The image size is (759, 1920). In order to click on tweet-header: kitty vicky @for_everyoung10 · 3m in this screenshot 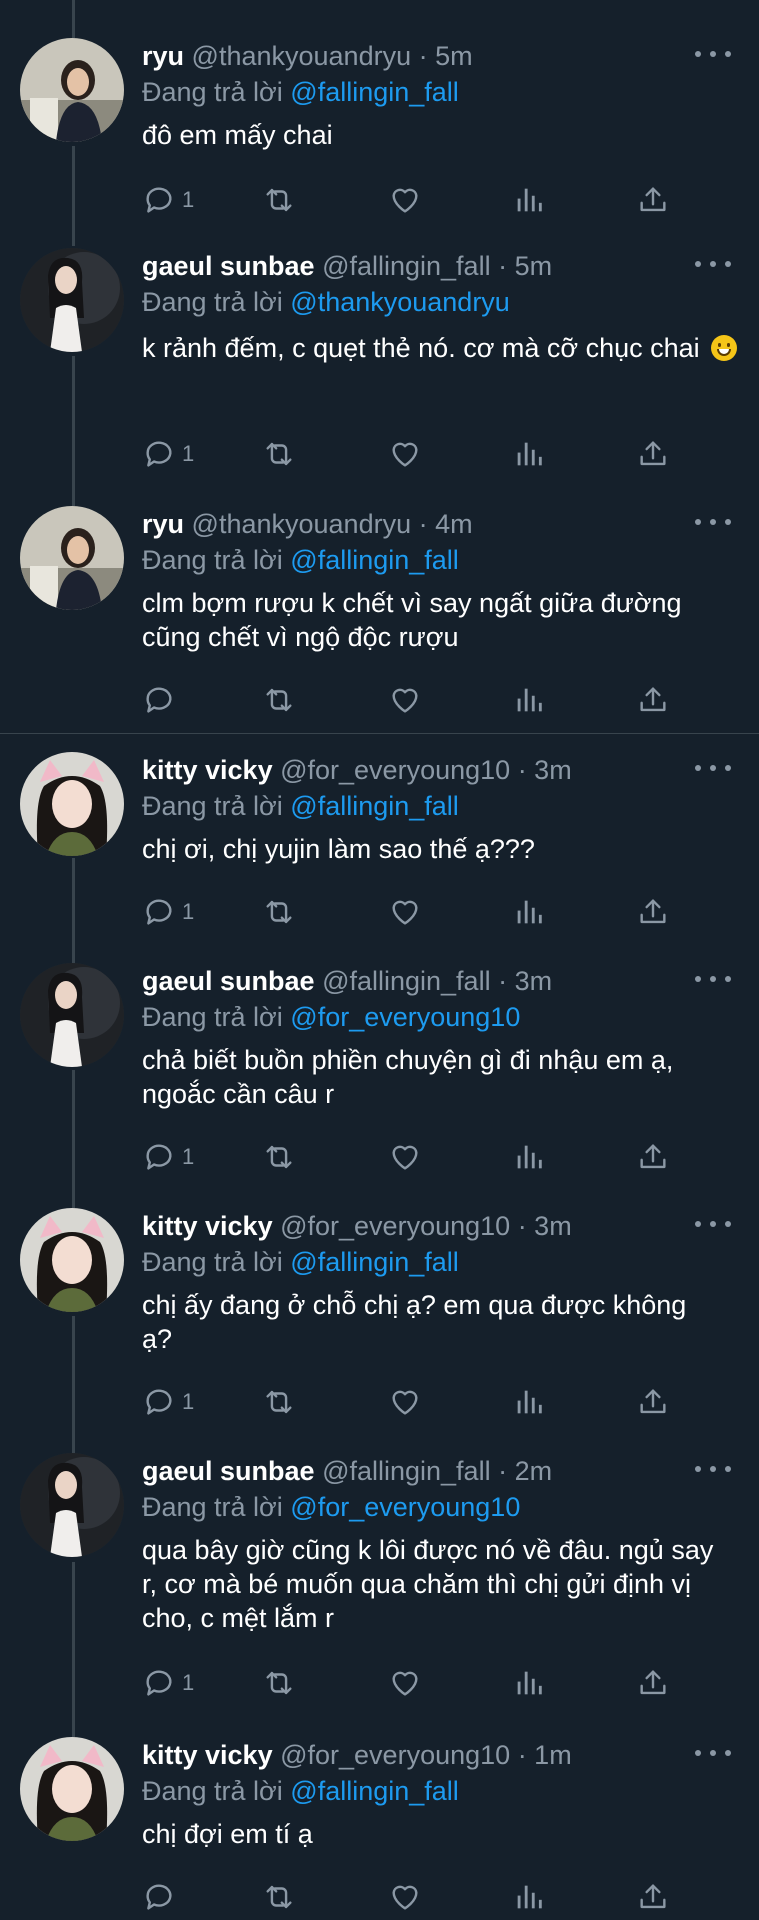, I will do `click(410, 770)`.